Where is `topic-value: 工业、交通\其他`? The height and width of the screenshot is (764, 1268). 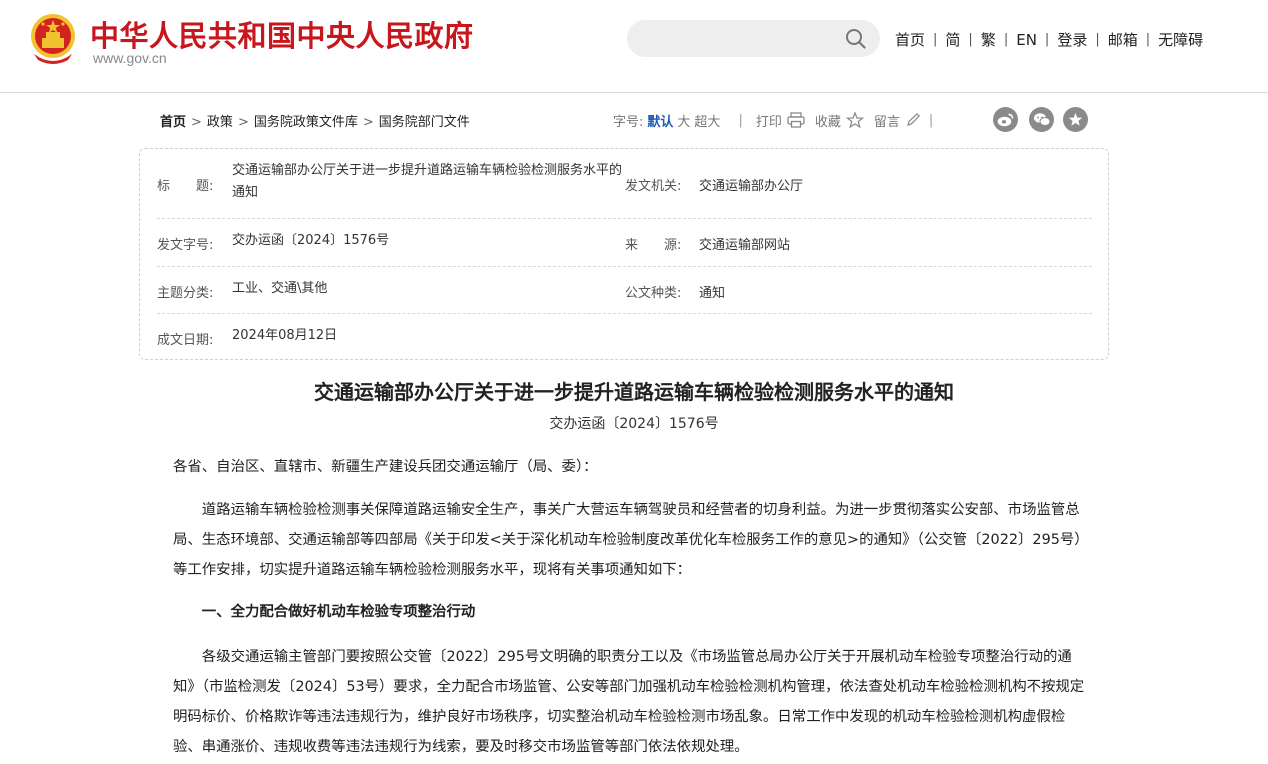
topic-value: 工业、交通\其他 is located at coordinates (280, 288).